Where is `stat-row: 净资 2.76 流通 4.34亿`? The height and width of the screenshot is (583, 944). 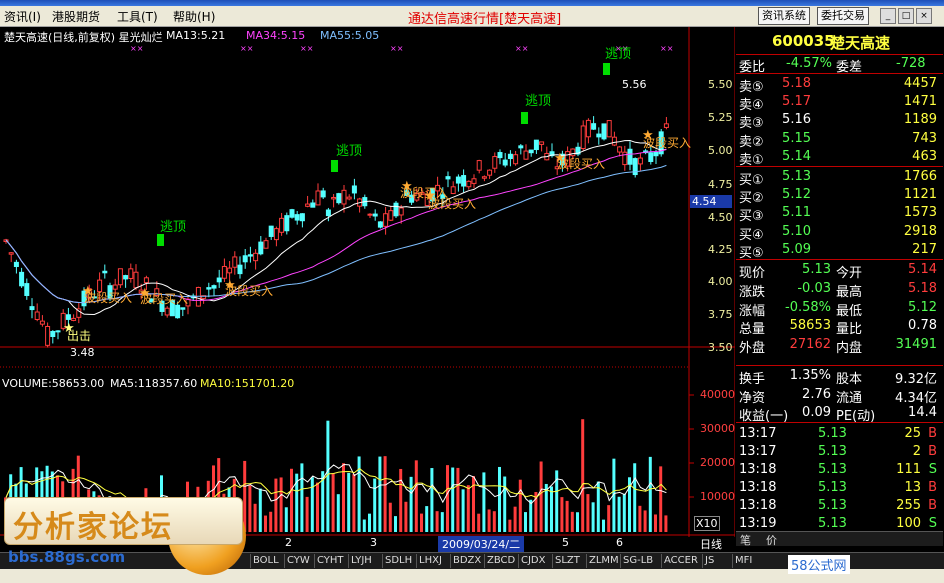
stat-row: 净资 2.76 流通 4.34亿 is located at coordinates (838, 396).